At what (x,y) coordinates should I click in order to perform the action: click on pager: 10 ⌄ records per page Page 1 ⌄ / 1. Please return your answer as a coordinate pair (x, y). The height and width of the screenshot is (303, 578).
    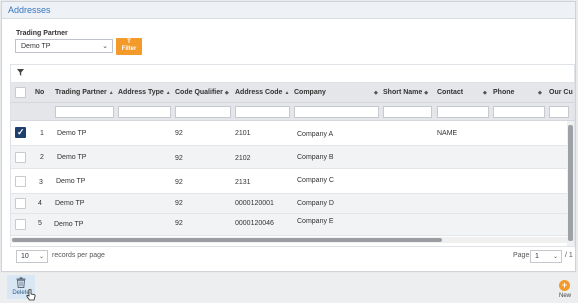
    Looking at the image, I should click on (292, 257).